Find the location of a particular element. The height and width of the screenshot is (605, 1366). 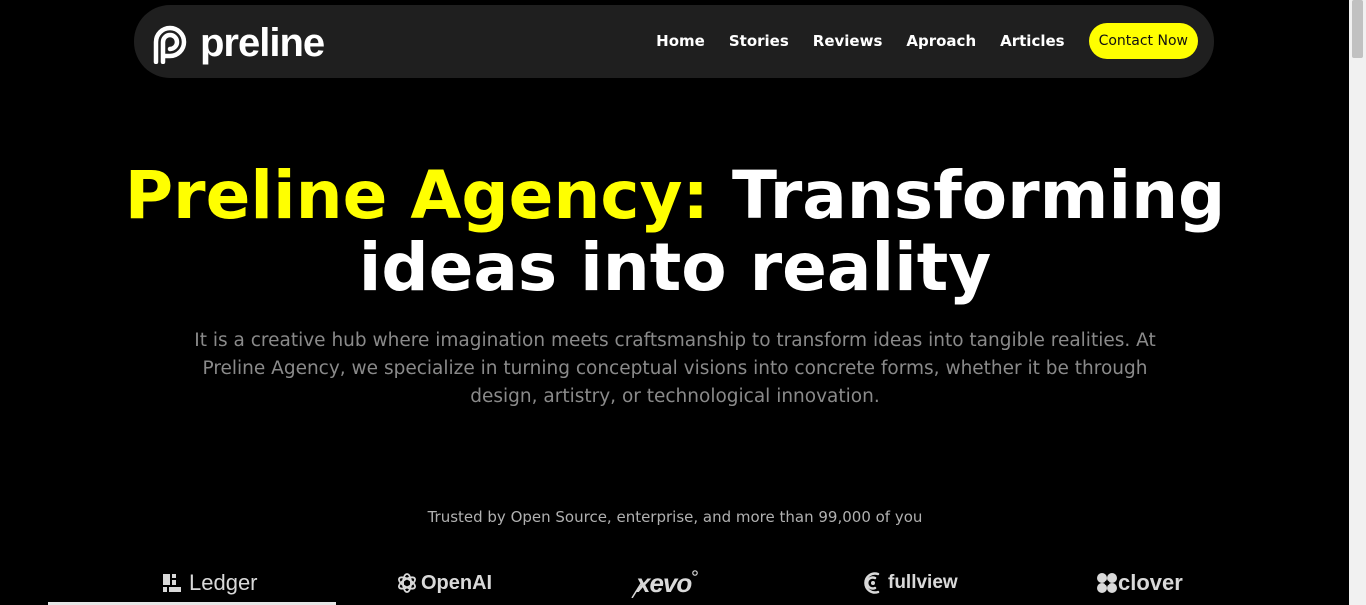

logo-ledger-name: Ledger is located at coordinates (223, 582).